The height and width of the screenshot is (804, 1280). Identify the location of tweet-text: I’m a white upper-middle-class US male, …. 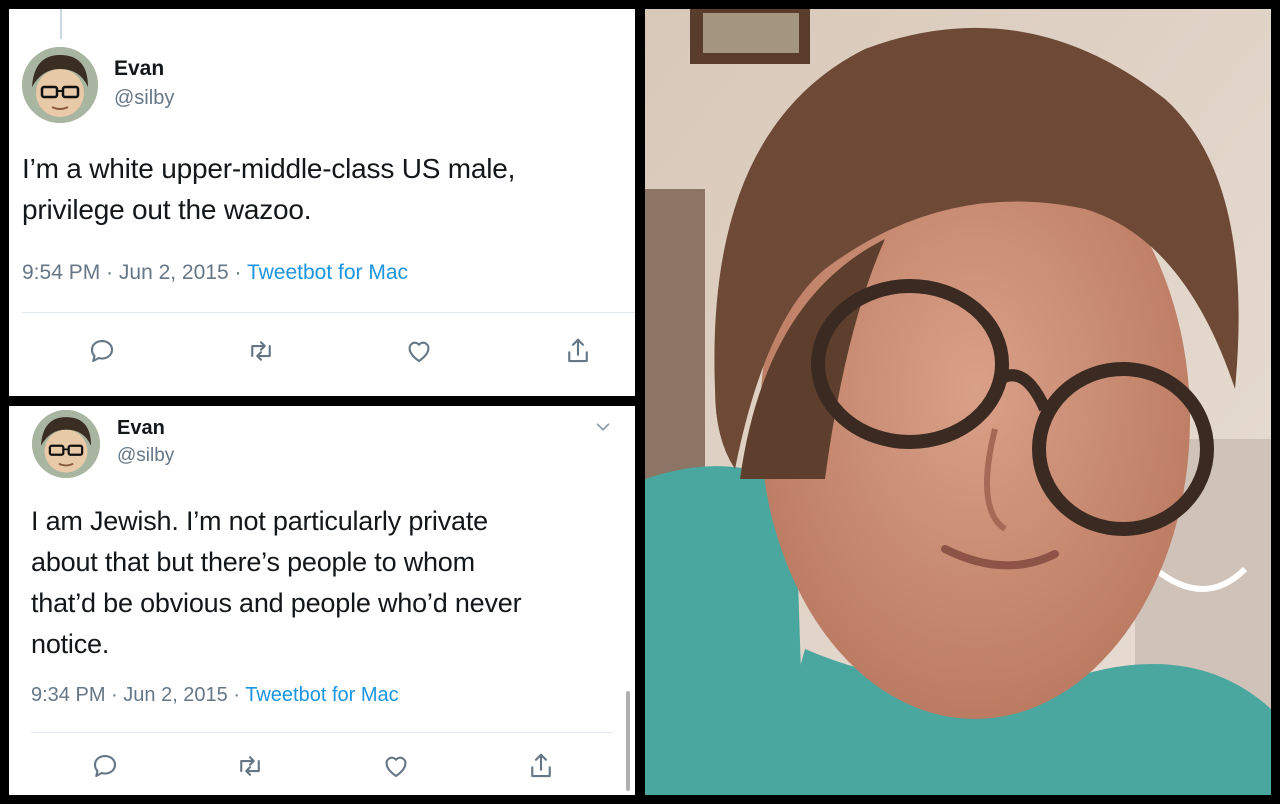
(327, 189).